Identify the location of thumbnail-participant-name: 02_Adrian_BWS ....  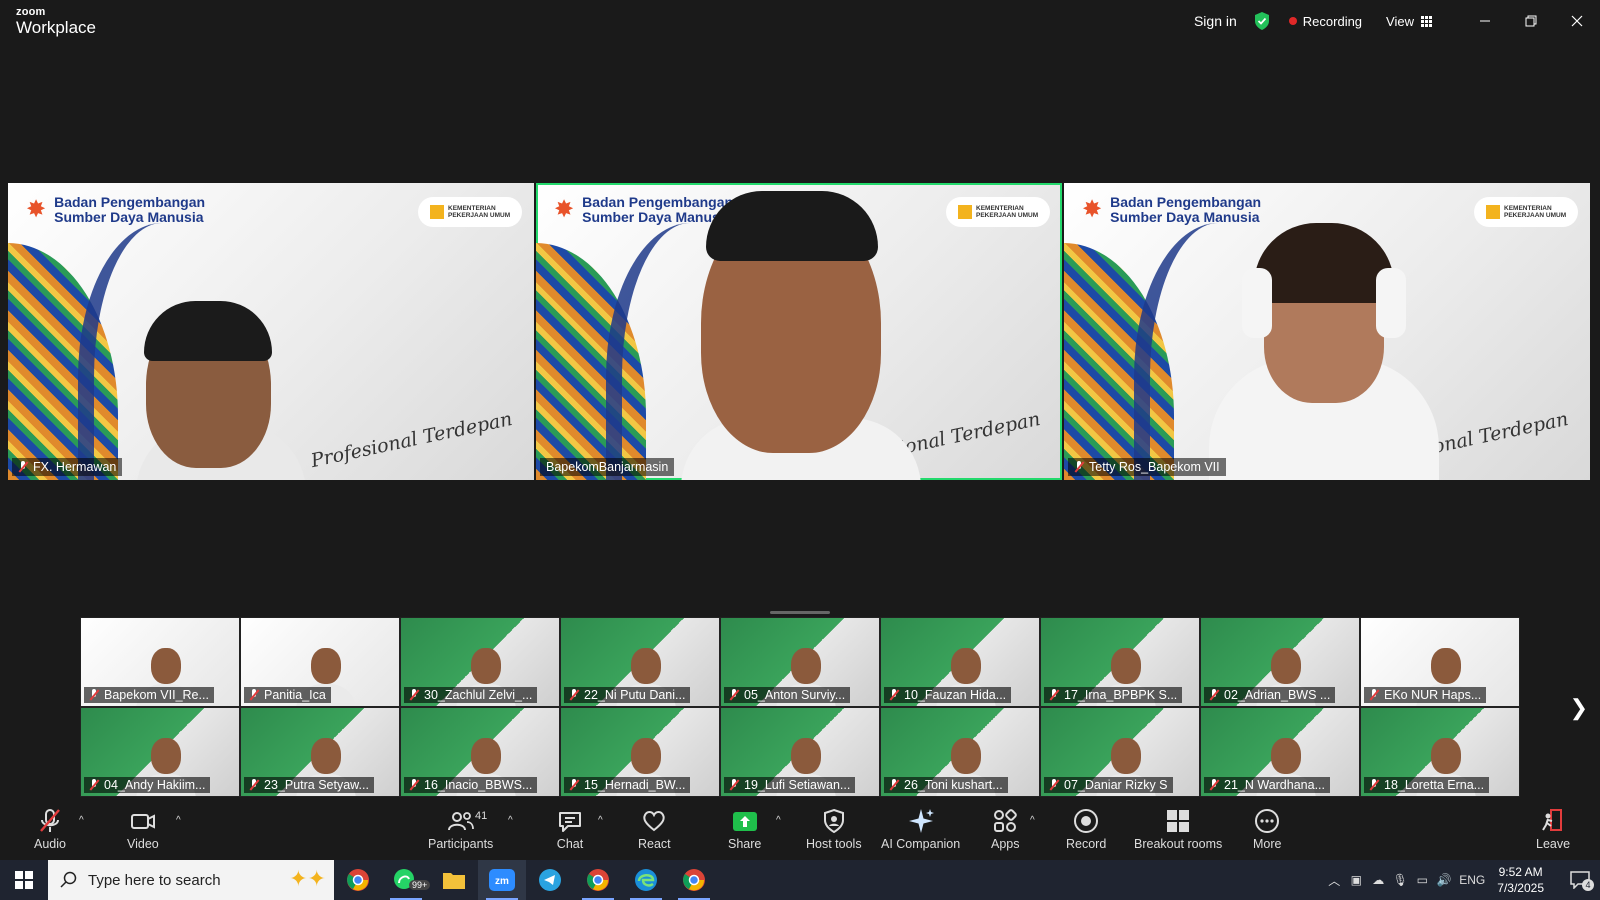
(1277, 695).